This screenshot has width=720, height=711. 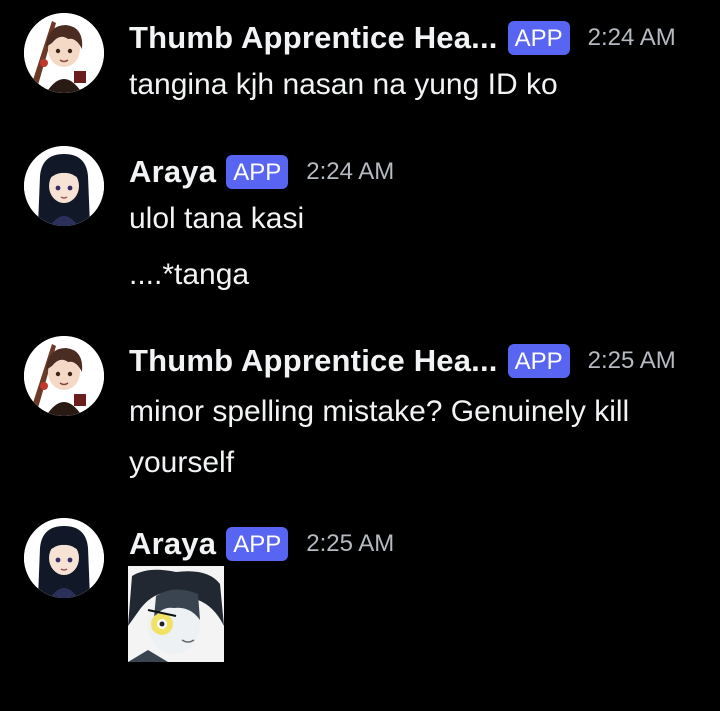 I want to click on message-line: ....*tanga, so click(x=189, y=274).